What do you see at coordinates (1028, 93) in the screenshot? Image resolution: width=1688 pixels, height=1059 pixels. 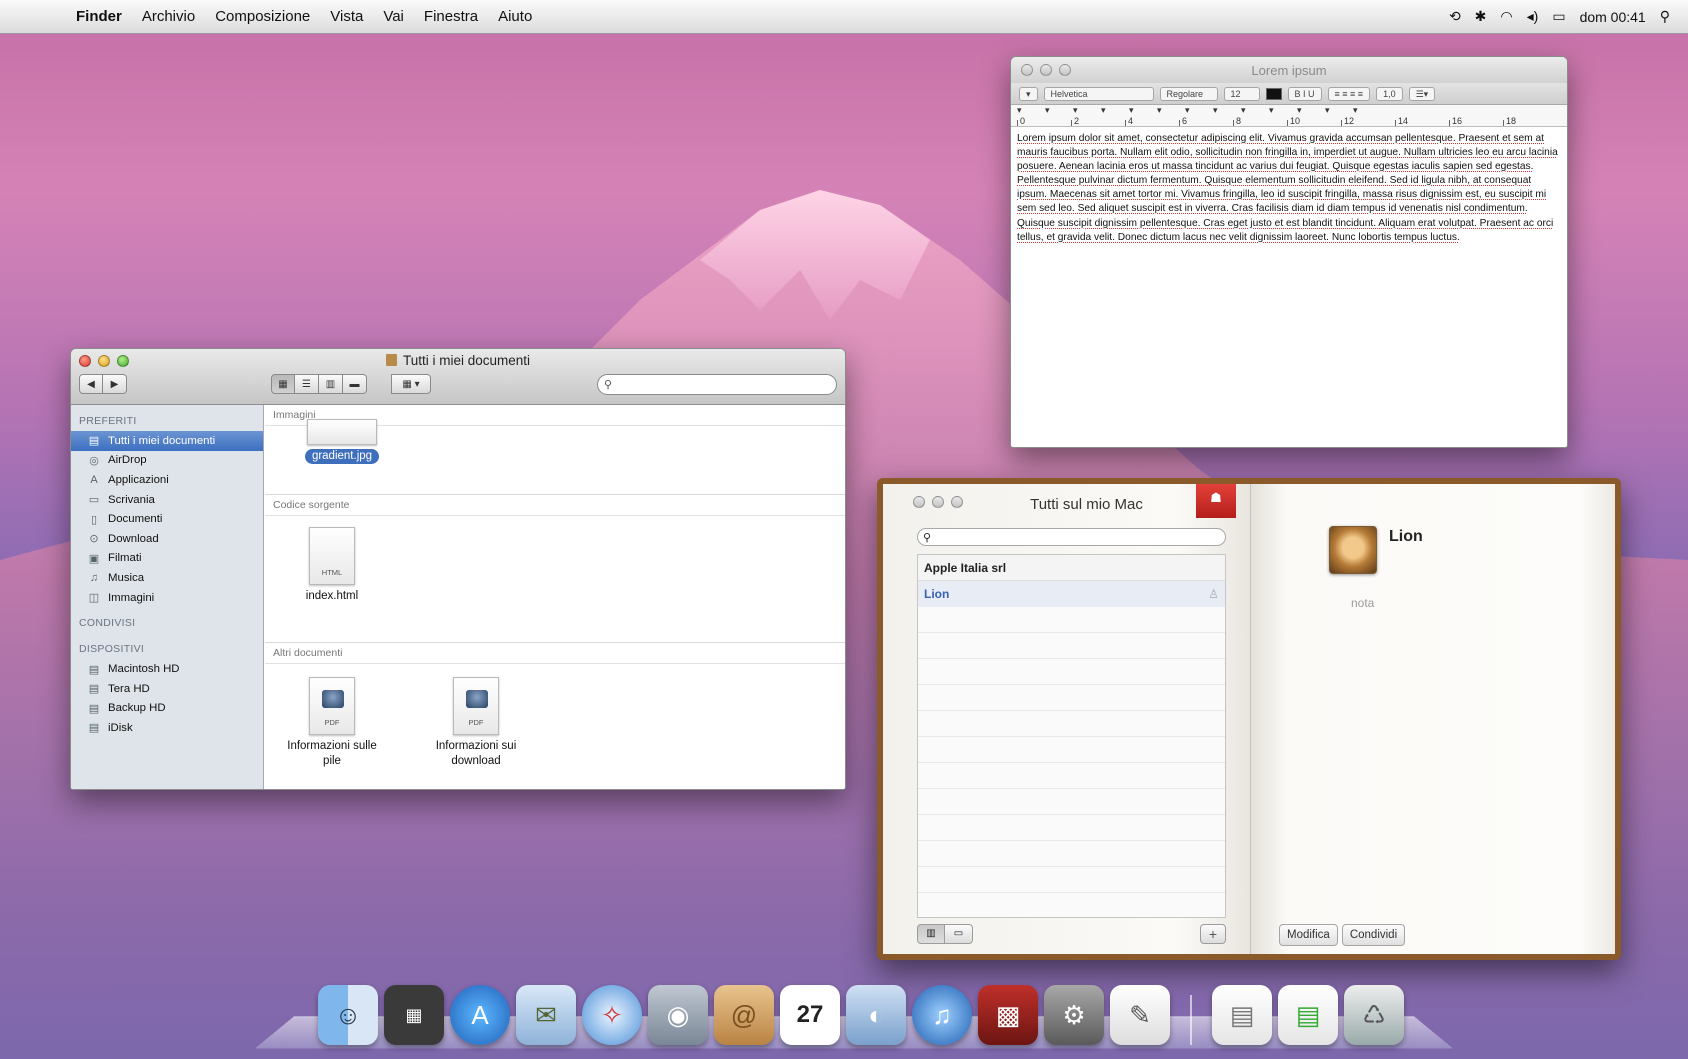 I see `paragraph-style-popup: ▾` at bounding box center [1028, 93].